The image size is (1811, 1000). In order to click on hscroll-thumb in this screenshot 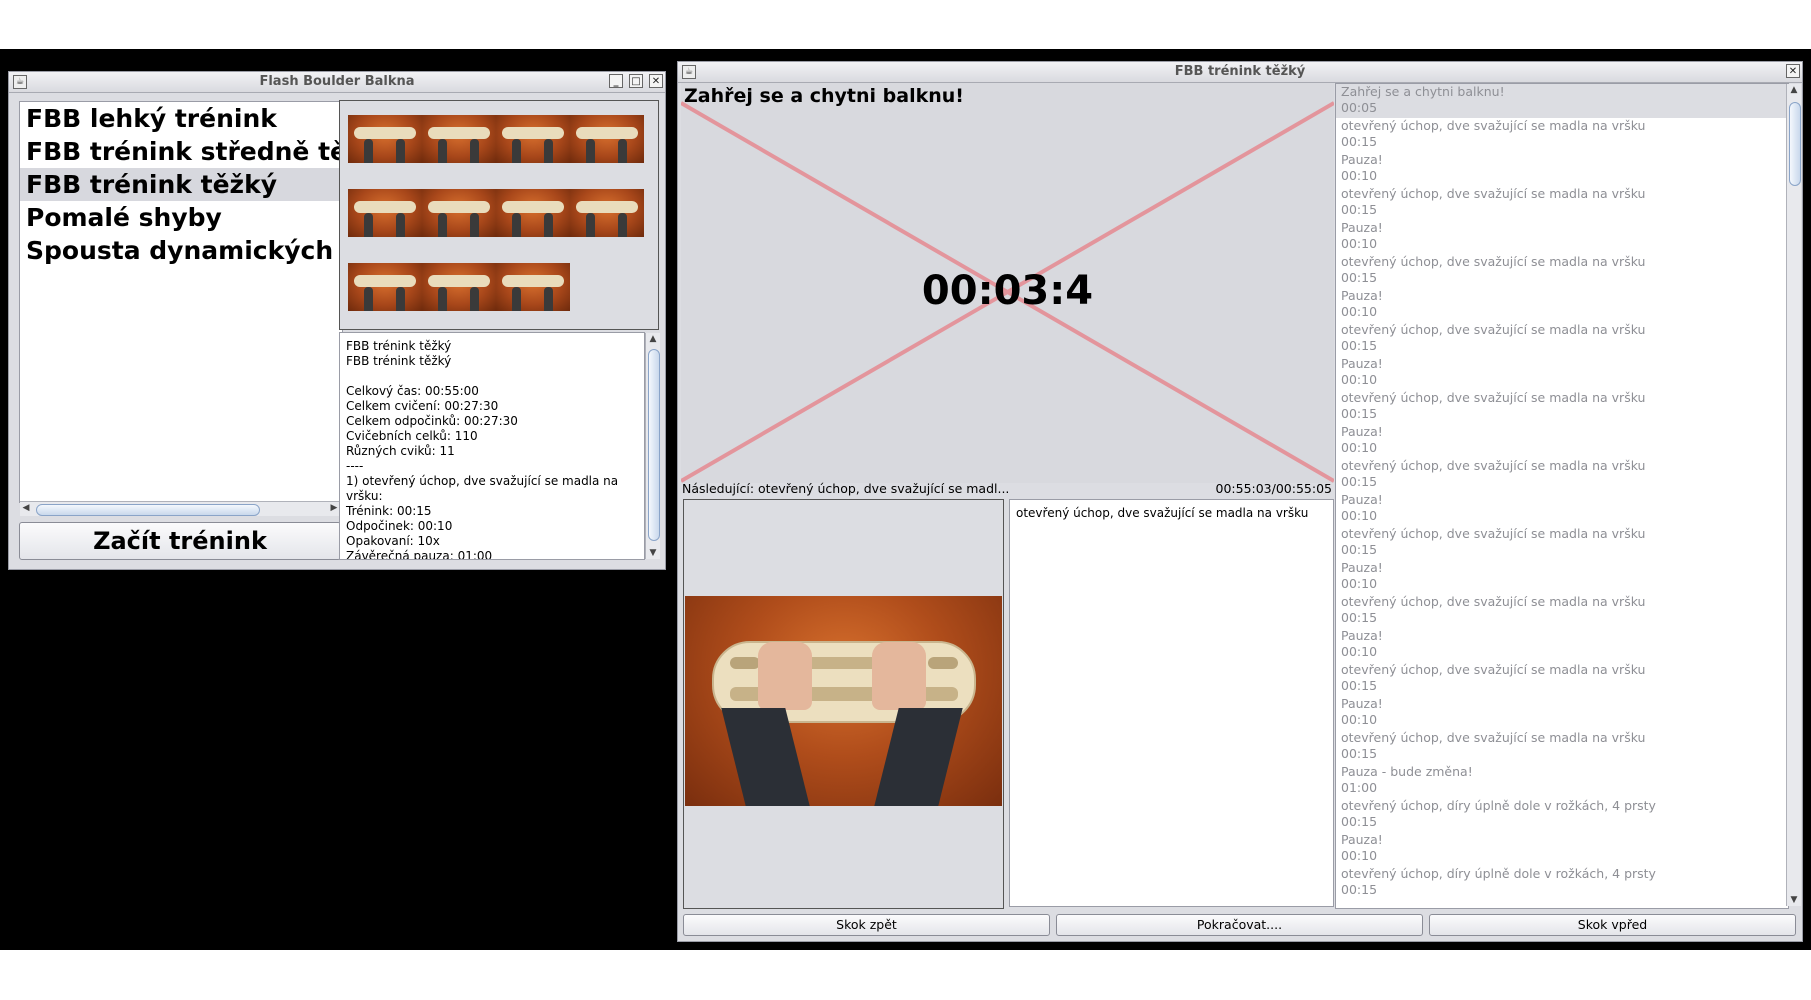, I will do `click(148, 510)`.